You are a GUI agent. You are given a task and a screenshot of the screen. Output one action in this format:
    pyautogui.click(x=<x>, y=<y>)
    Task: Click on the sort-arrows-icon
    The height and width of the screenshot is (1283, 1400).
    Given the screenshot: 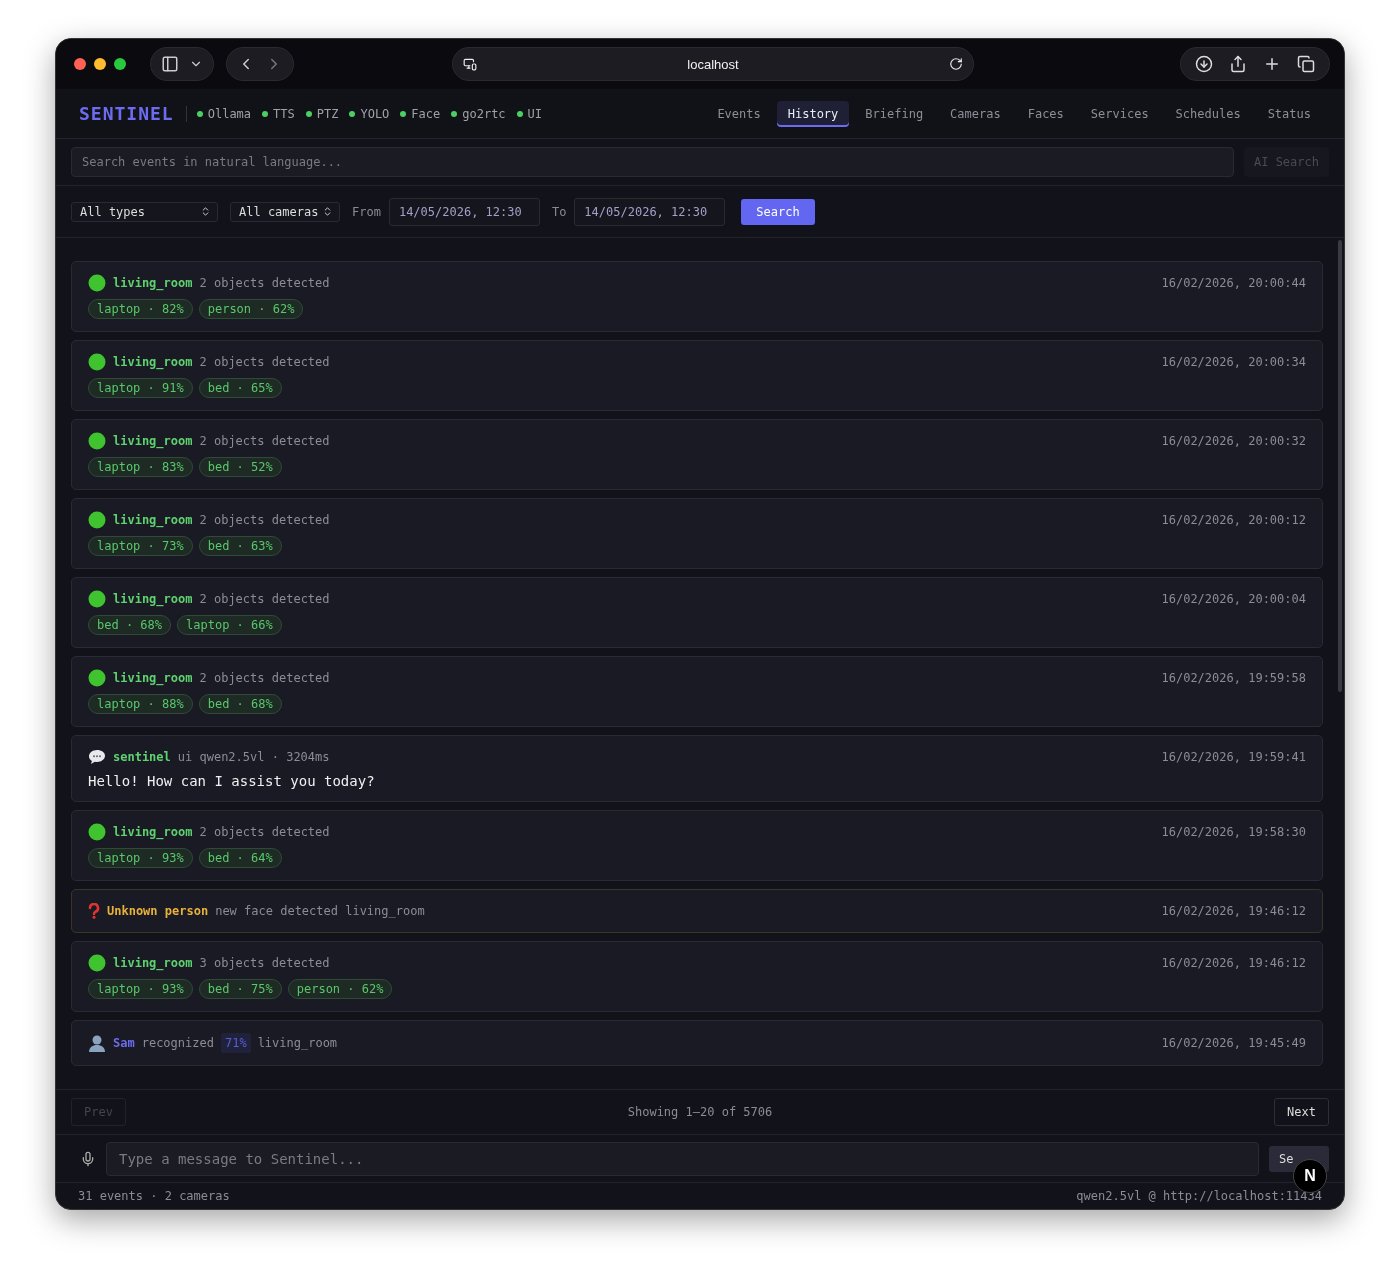 What is the action you would take?
    pyautogui.click(x=205, y=211)
    